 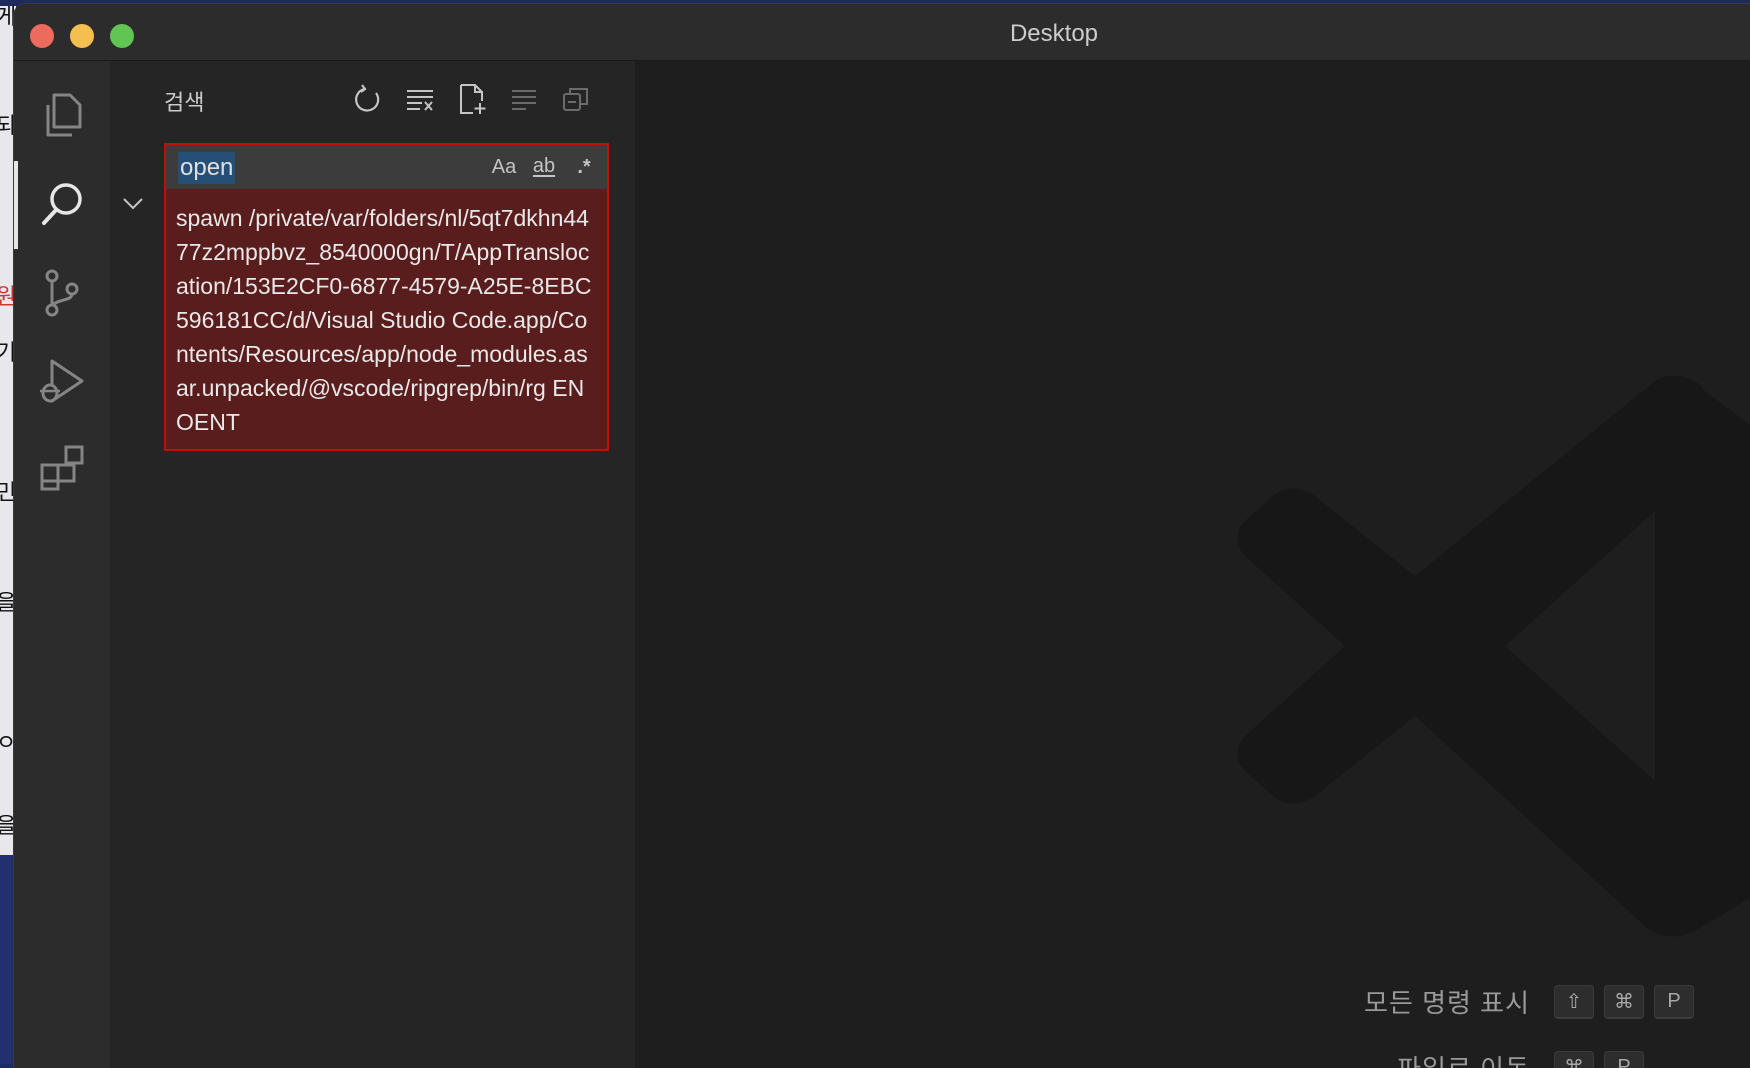 I want to click on activity-bar, so click(x=62, y=564).